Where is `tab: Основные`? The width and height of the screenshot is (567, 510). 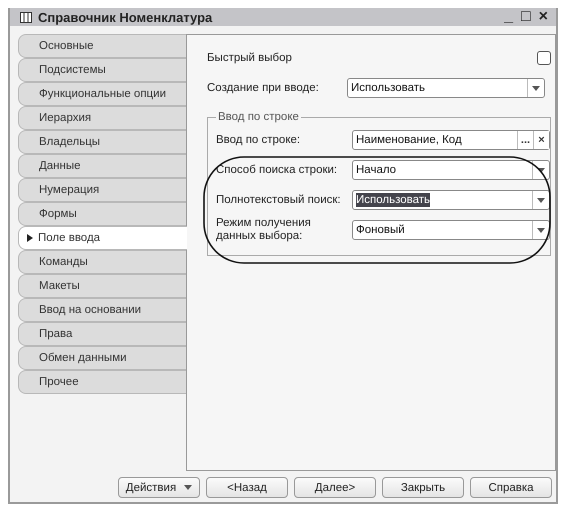
tab: Основные is located at coordinates (102, 46).